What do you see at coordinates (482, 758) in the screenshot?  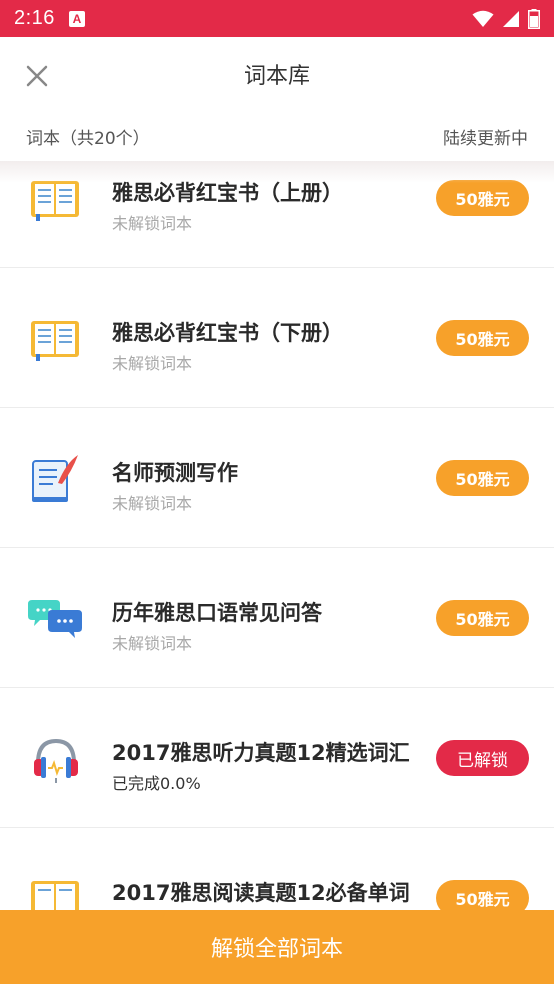 I see `unlocked-badge: 已解锁` at bounding box center [482, 758].